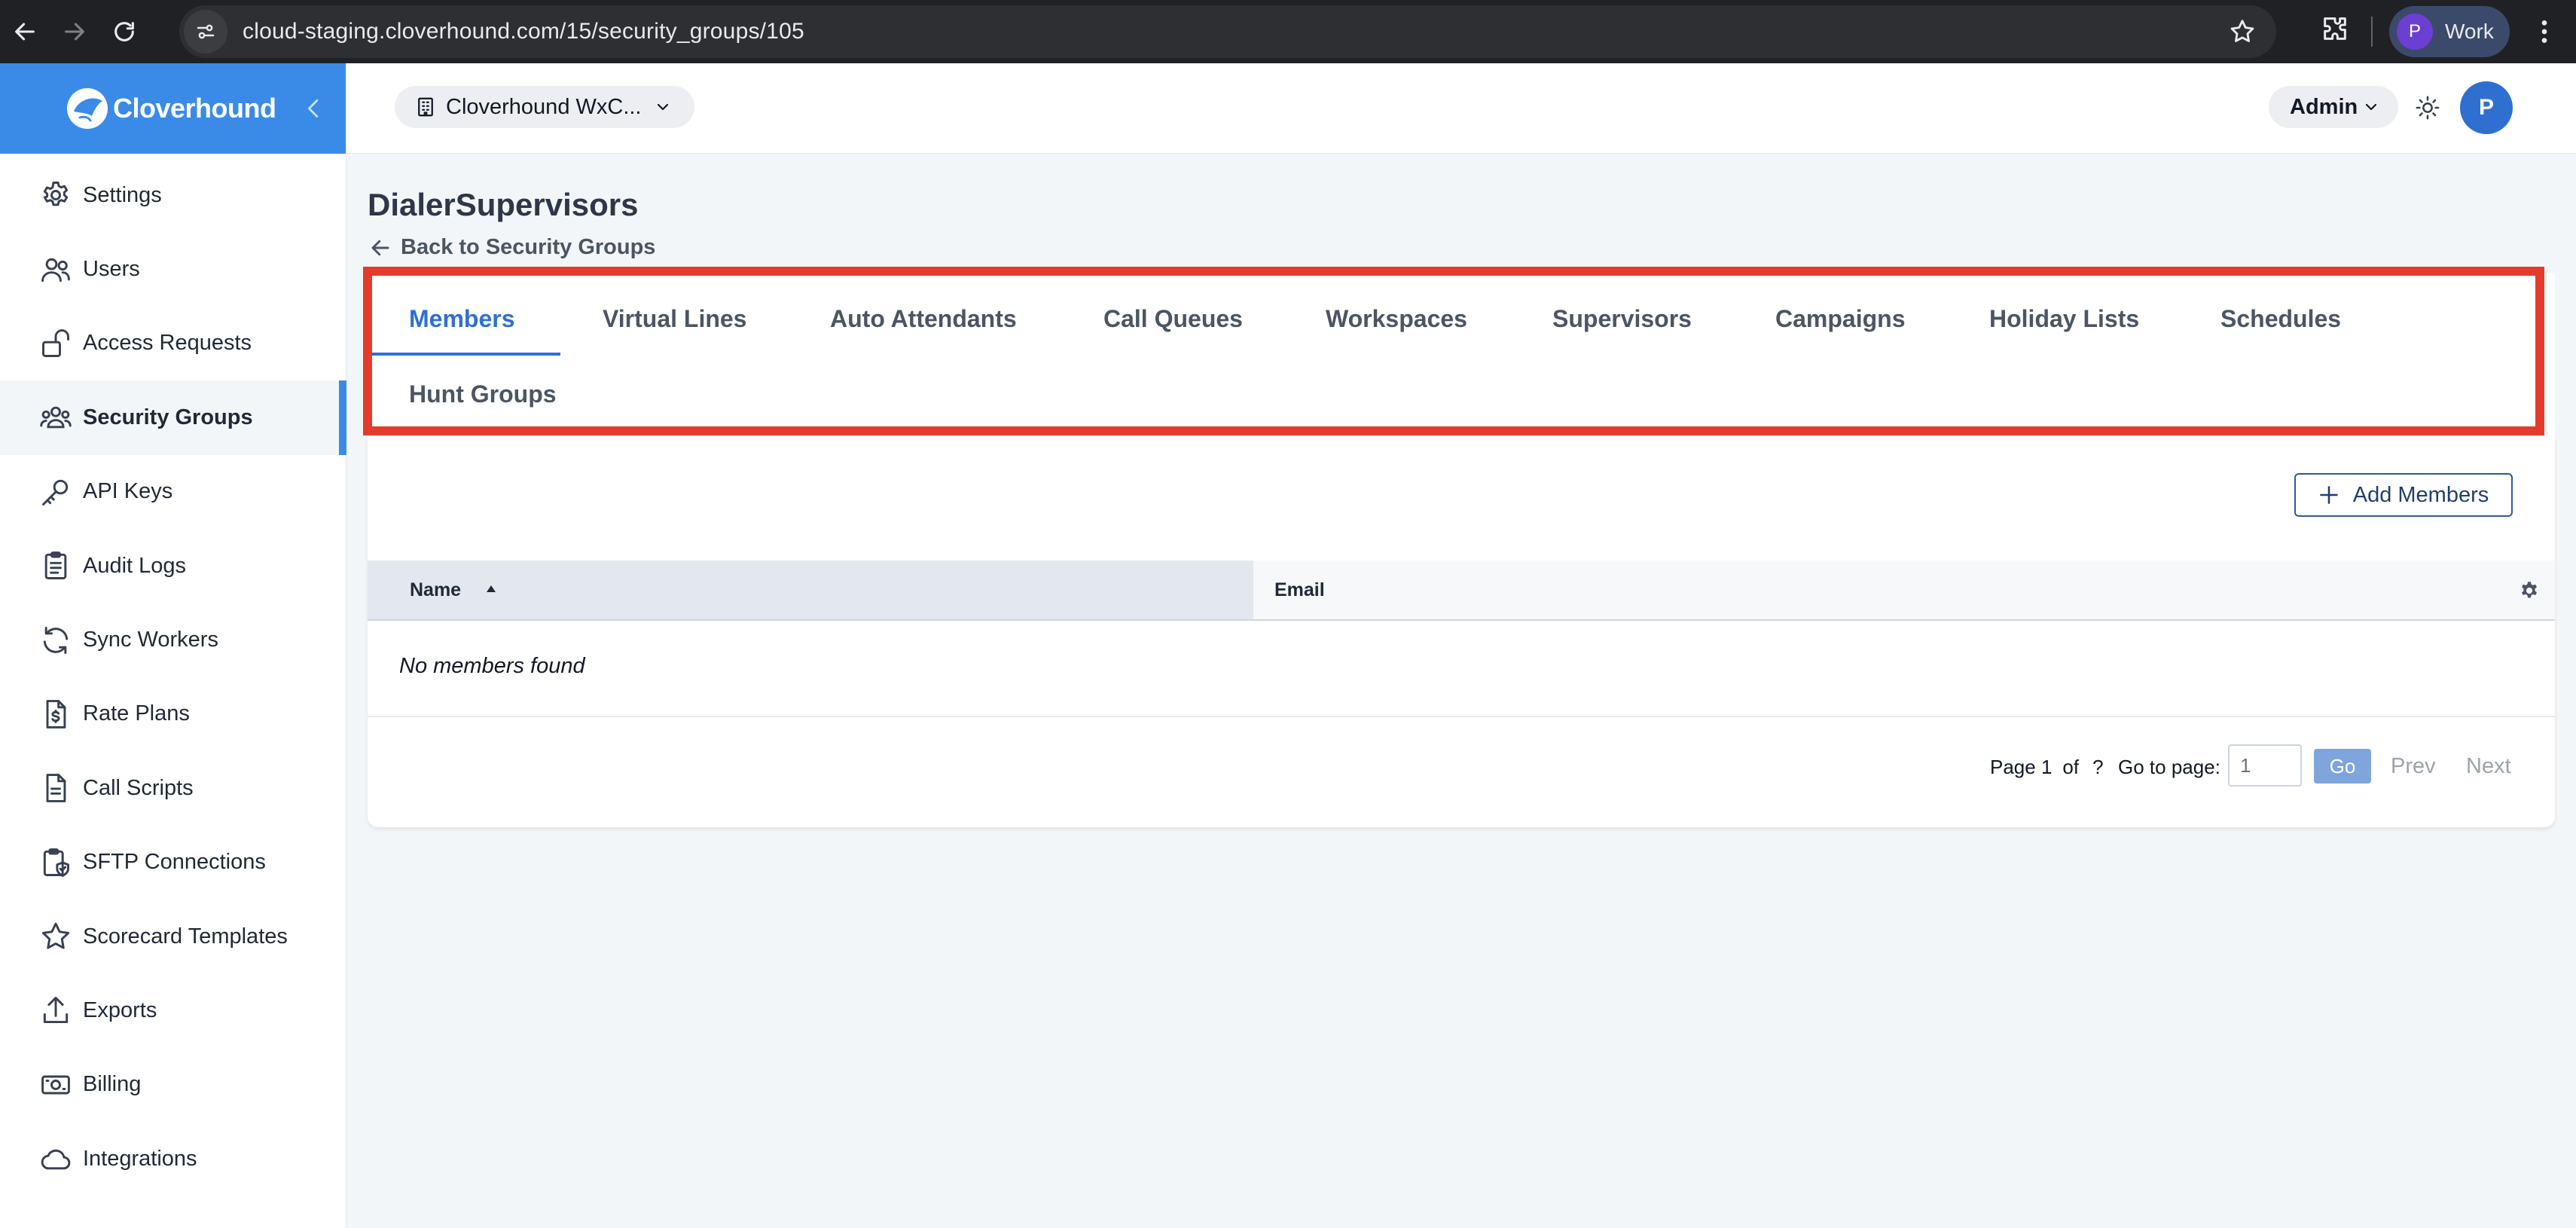 The image size is (2576, 1228). Describe the element at coordinates (2064, 318) in the screenshot. I see `tab-holiday-lists: Holiday Lists` at that location.